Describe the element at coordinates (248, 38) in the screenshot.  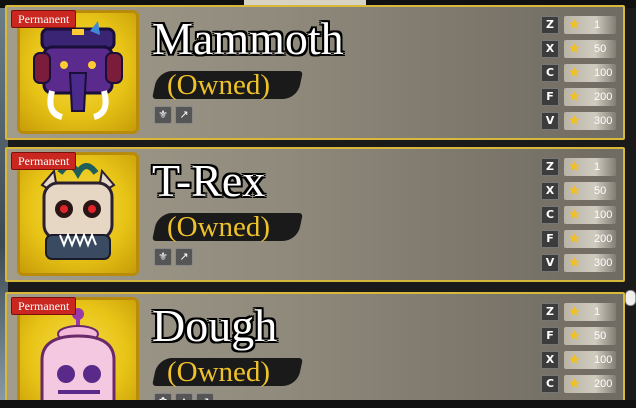
I see `fruit-name: Mammoth` at that location.